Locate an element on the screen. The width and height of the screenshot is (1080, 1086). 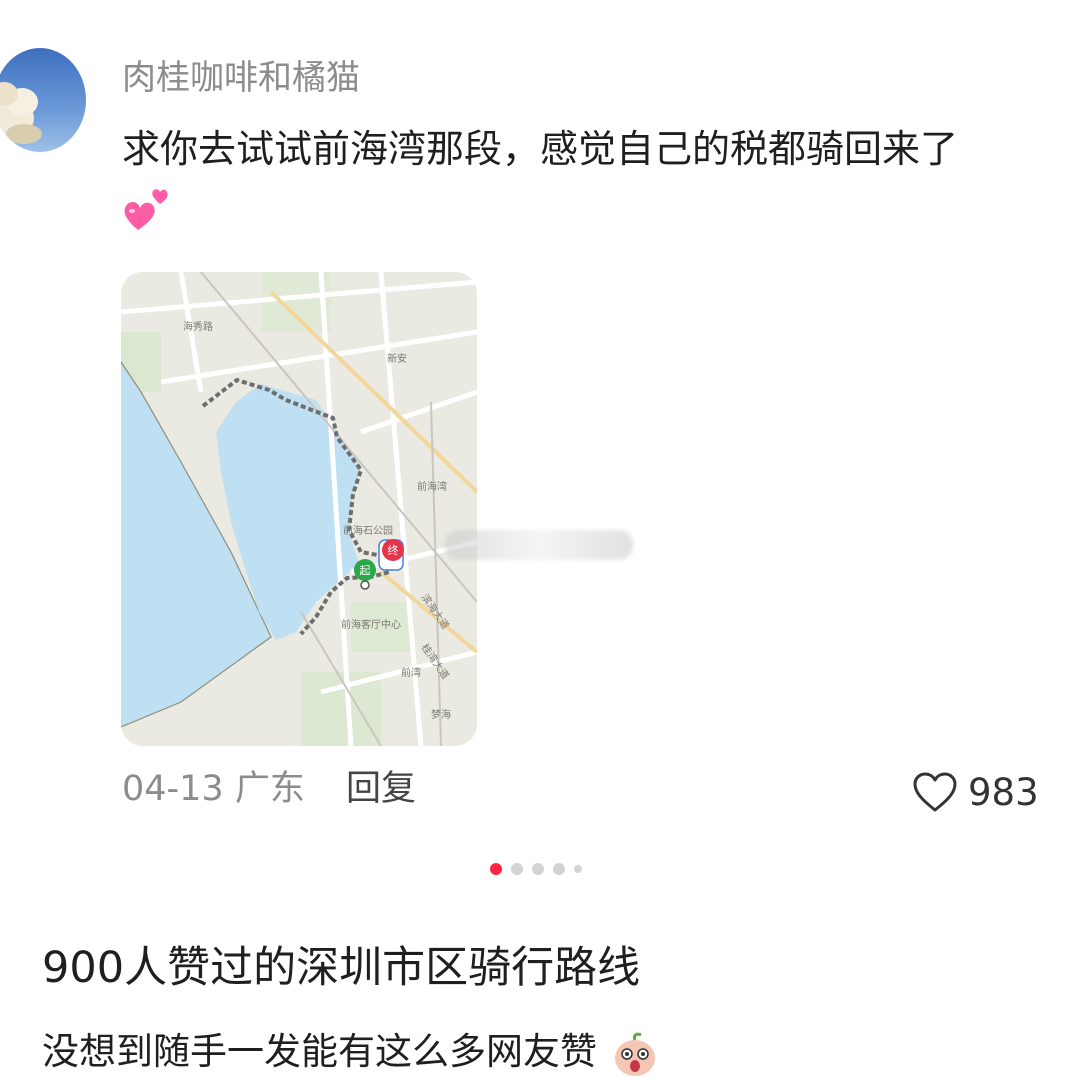
heart-outline-icon is located at coordinates (935, 792).